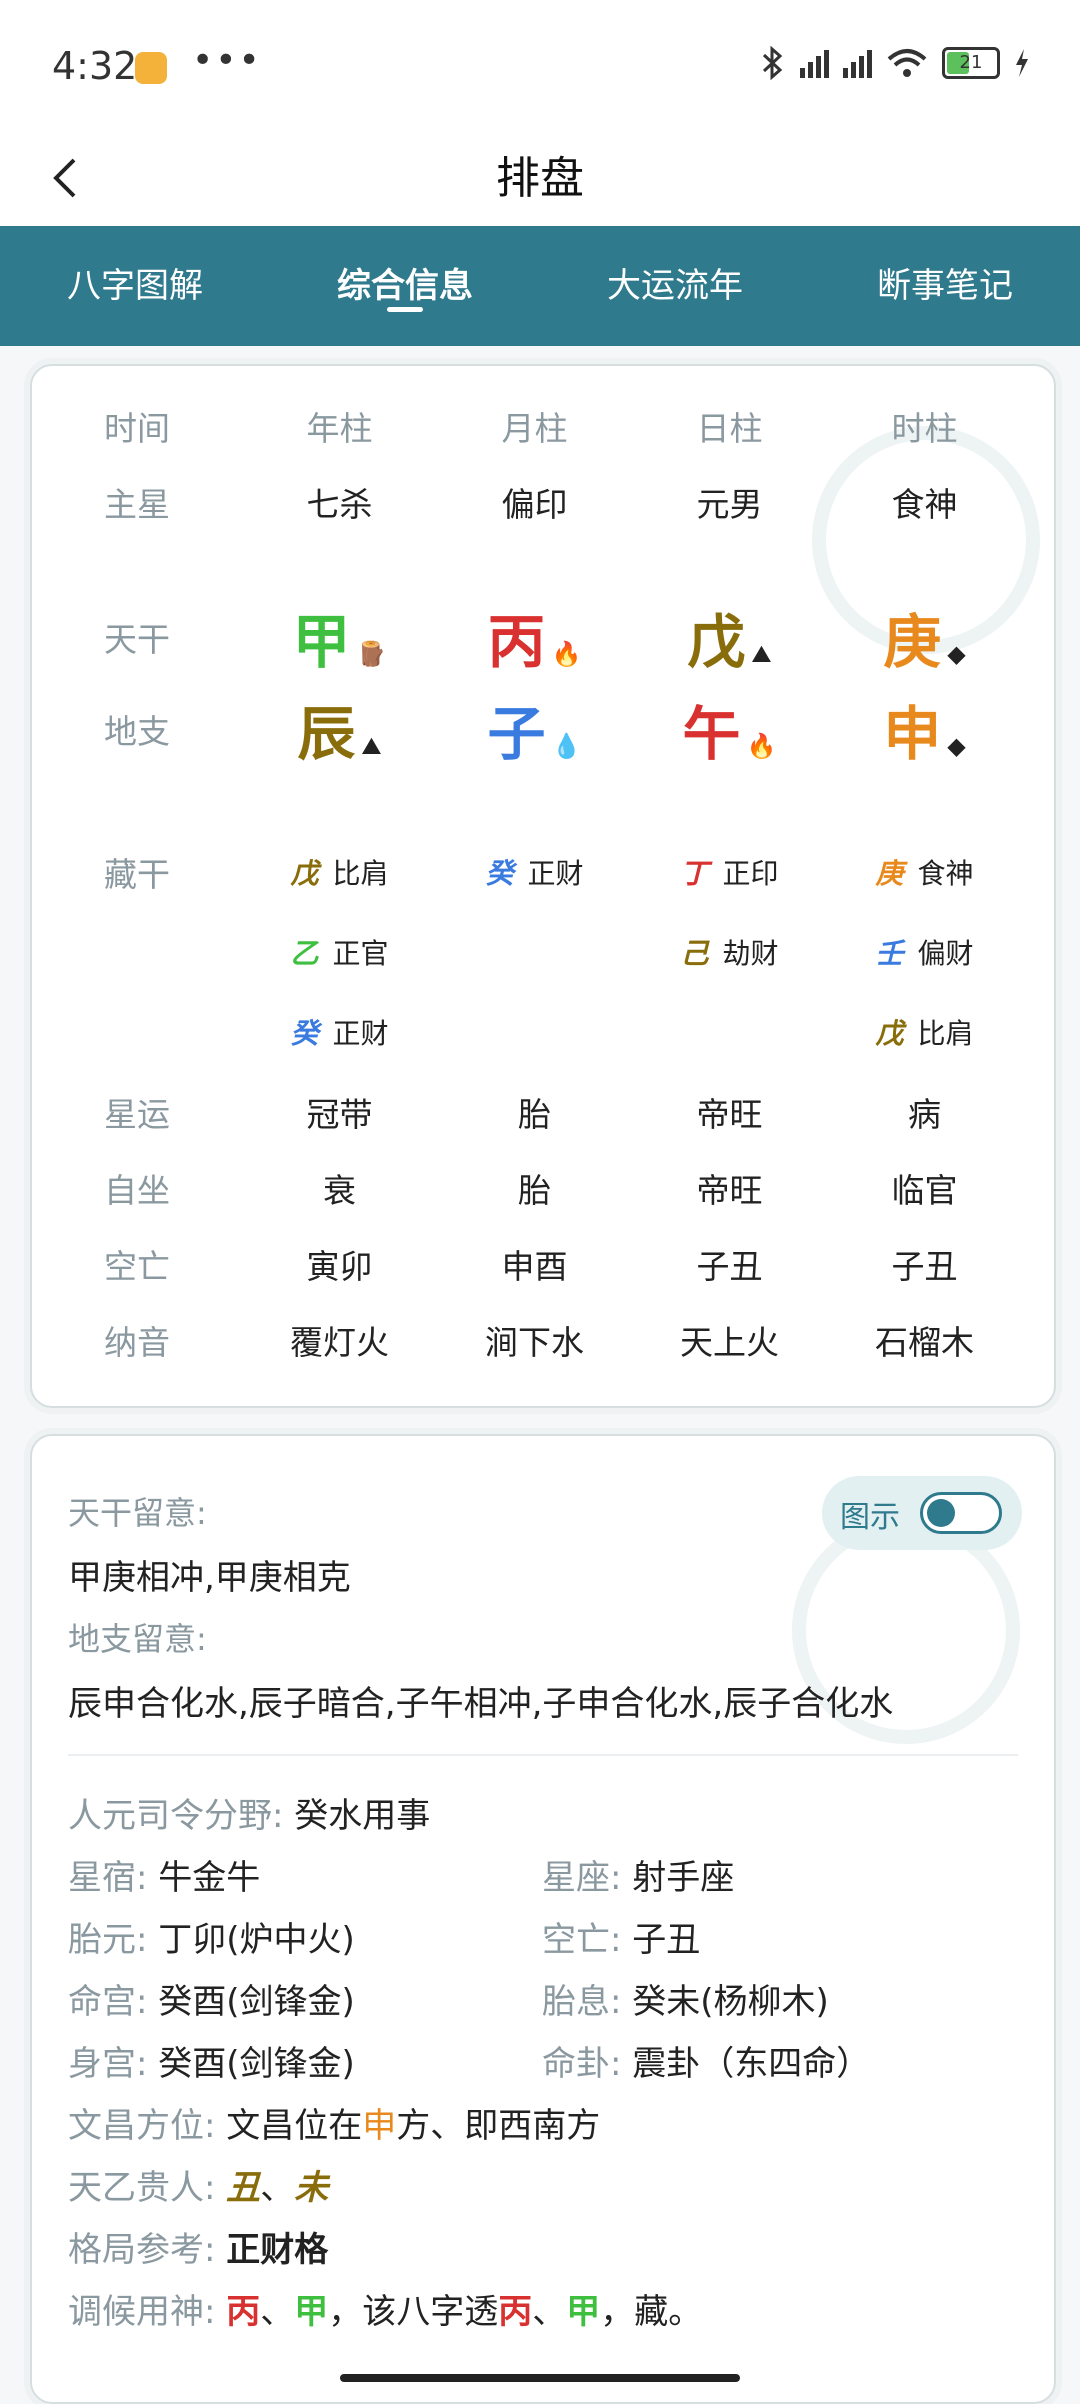  Describe the element at coordinates (243, 2188) in the screenshot. I see `tianyi-value-a: 丑` at that location.